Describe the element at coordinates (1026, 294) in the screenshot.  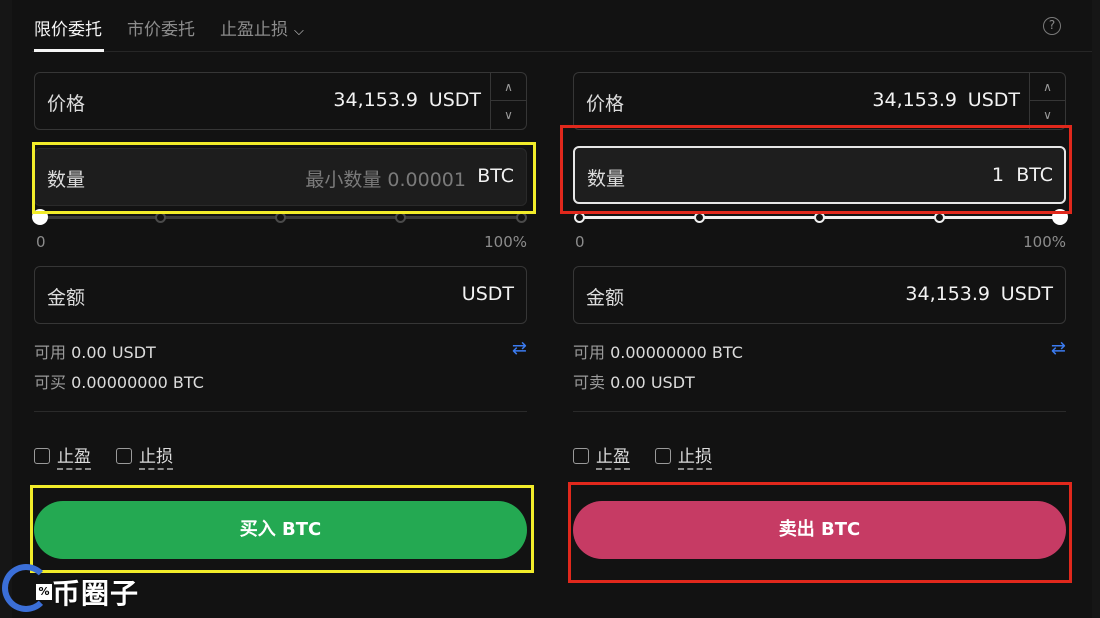
I see `sell-amount-unit: USDT` at that location.